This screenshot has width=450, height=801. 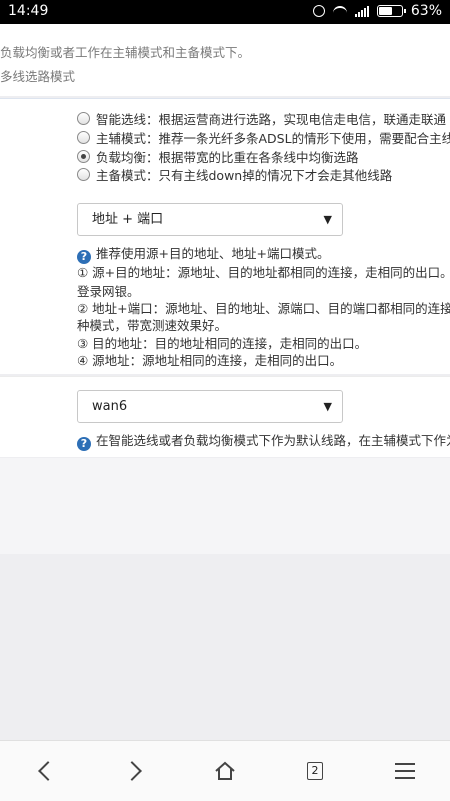 What do you see at coordinates (132, 771) in the screenshot?
I see `chevron-right-icon` at bounding box center [132, 771].